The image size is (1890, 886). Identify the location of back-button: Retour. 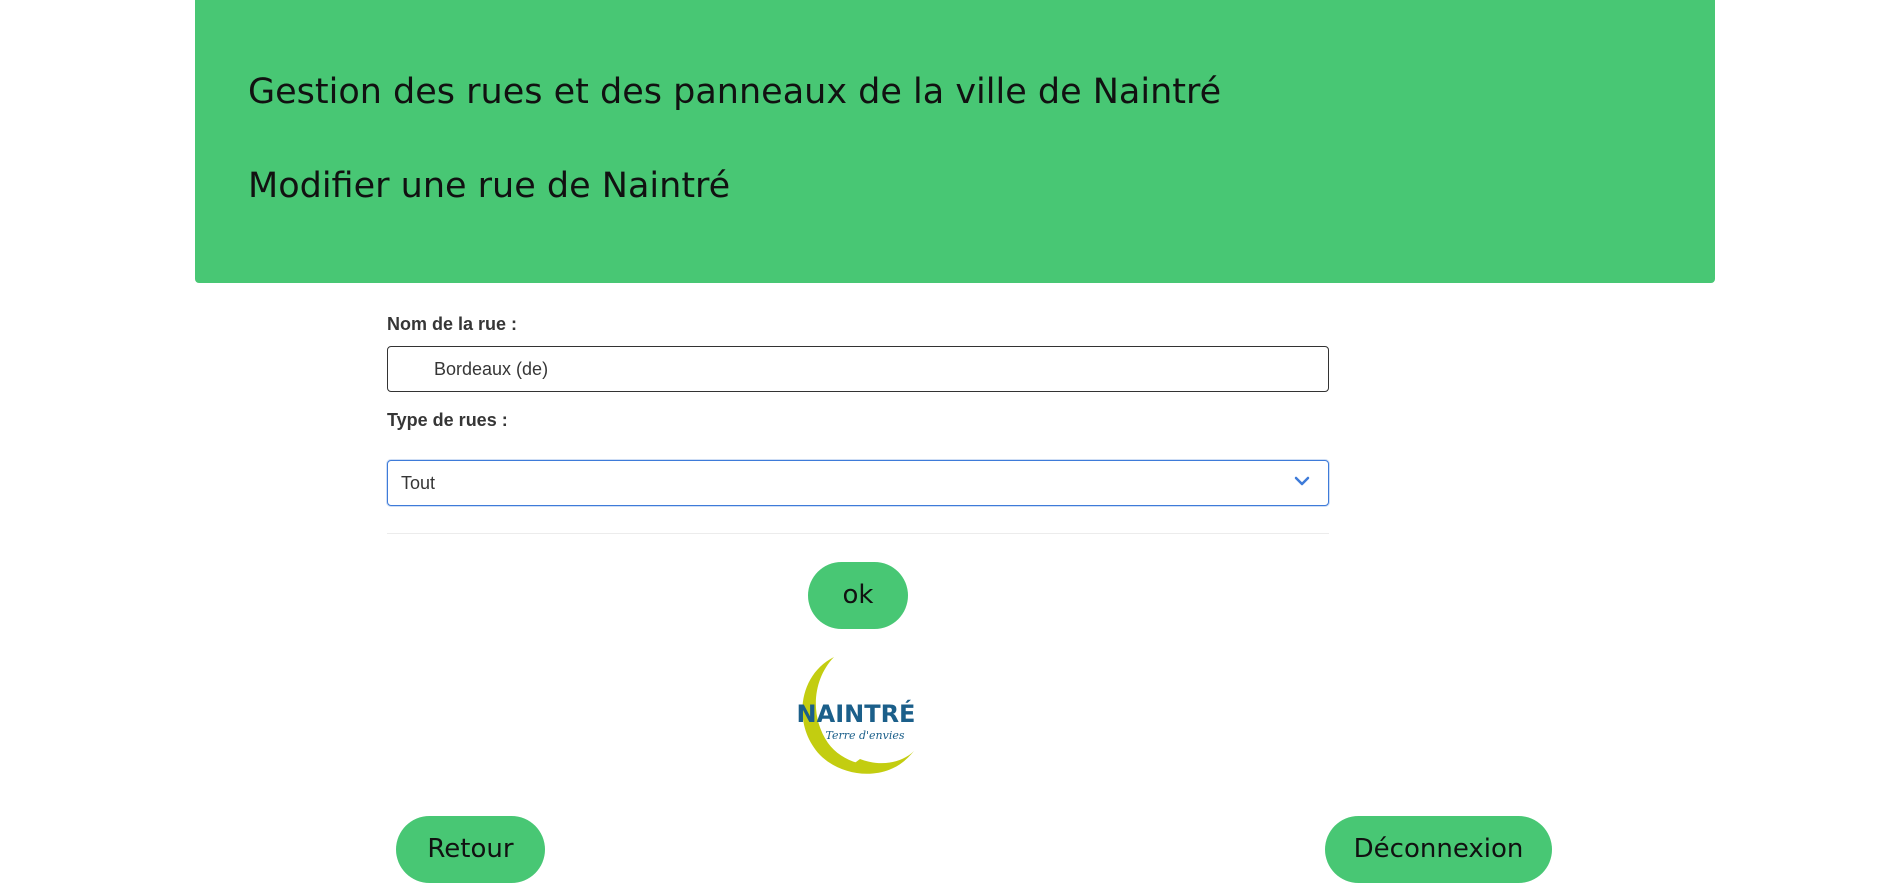
(470, 849).